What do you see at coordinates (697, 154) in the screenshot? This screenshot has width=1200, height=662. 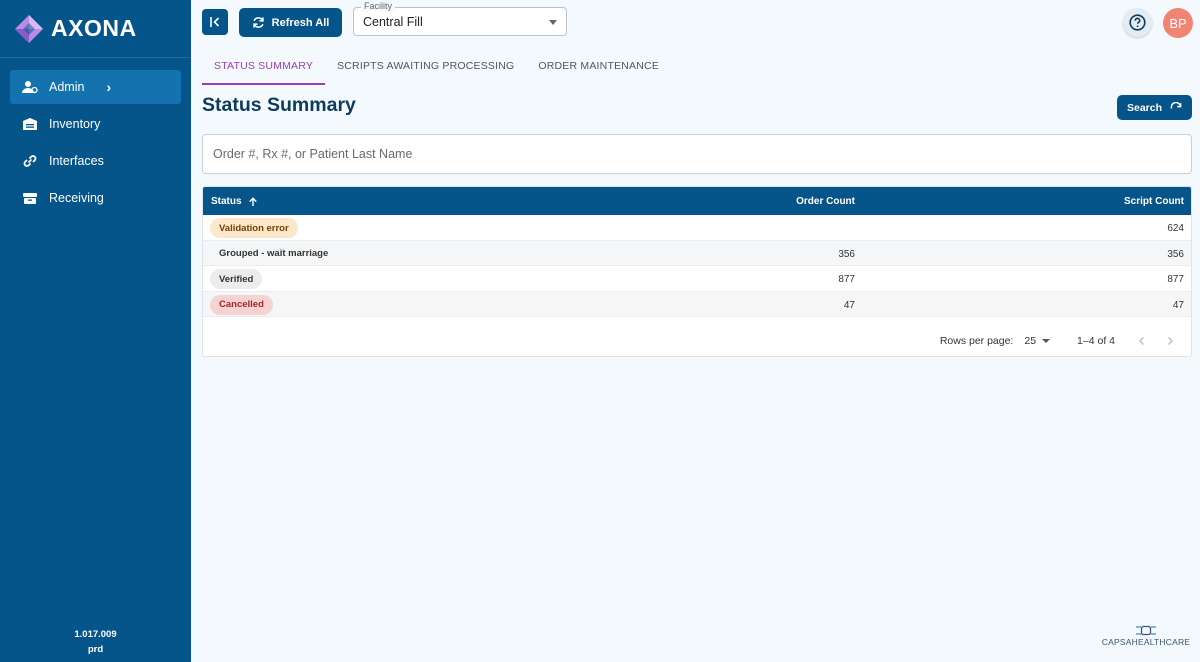 I see `search-input` at bounding box center [697, 154].